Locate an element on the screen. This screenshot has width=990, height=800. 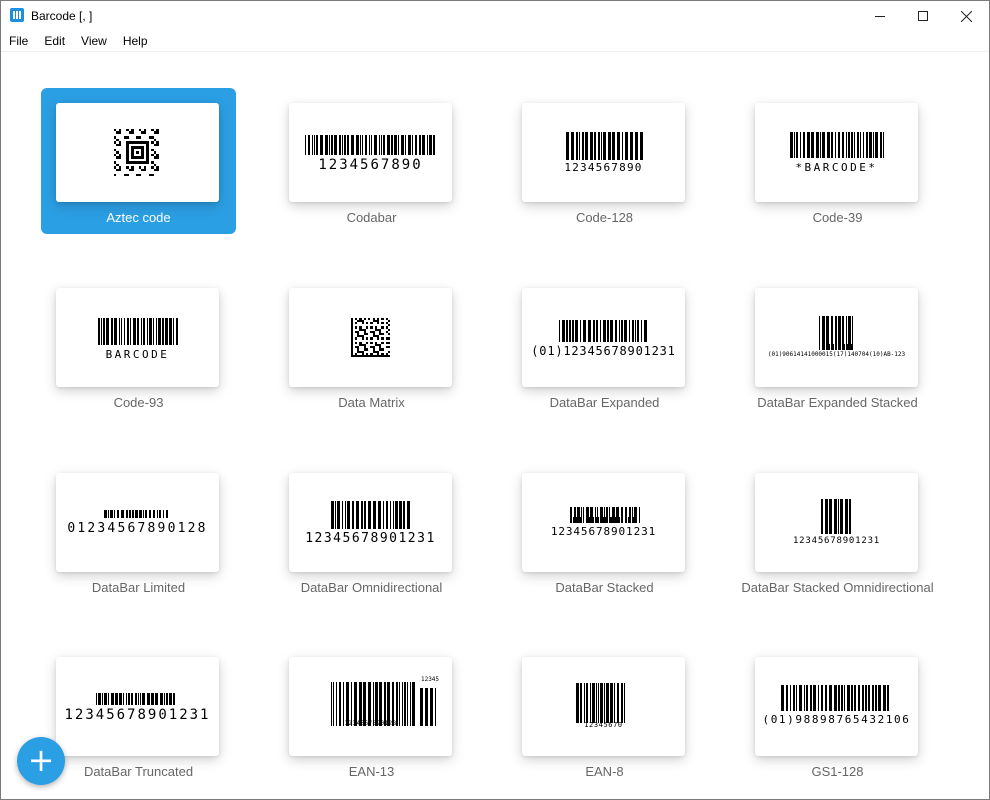
maximize-button is located at coordinates (923, 16).